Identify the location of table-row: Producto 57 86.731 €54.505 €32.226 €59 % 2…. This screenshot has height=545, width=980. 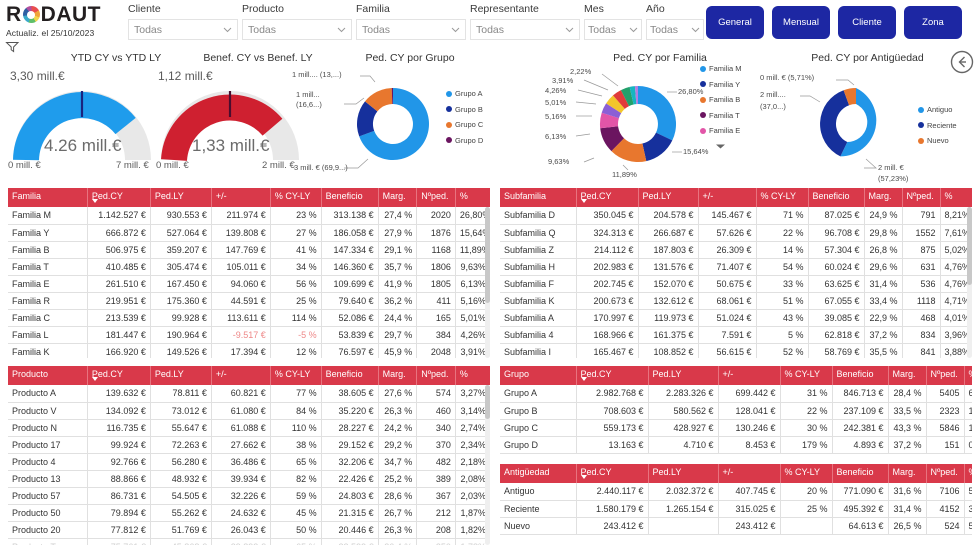
(249, 496).